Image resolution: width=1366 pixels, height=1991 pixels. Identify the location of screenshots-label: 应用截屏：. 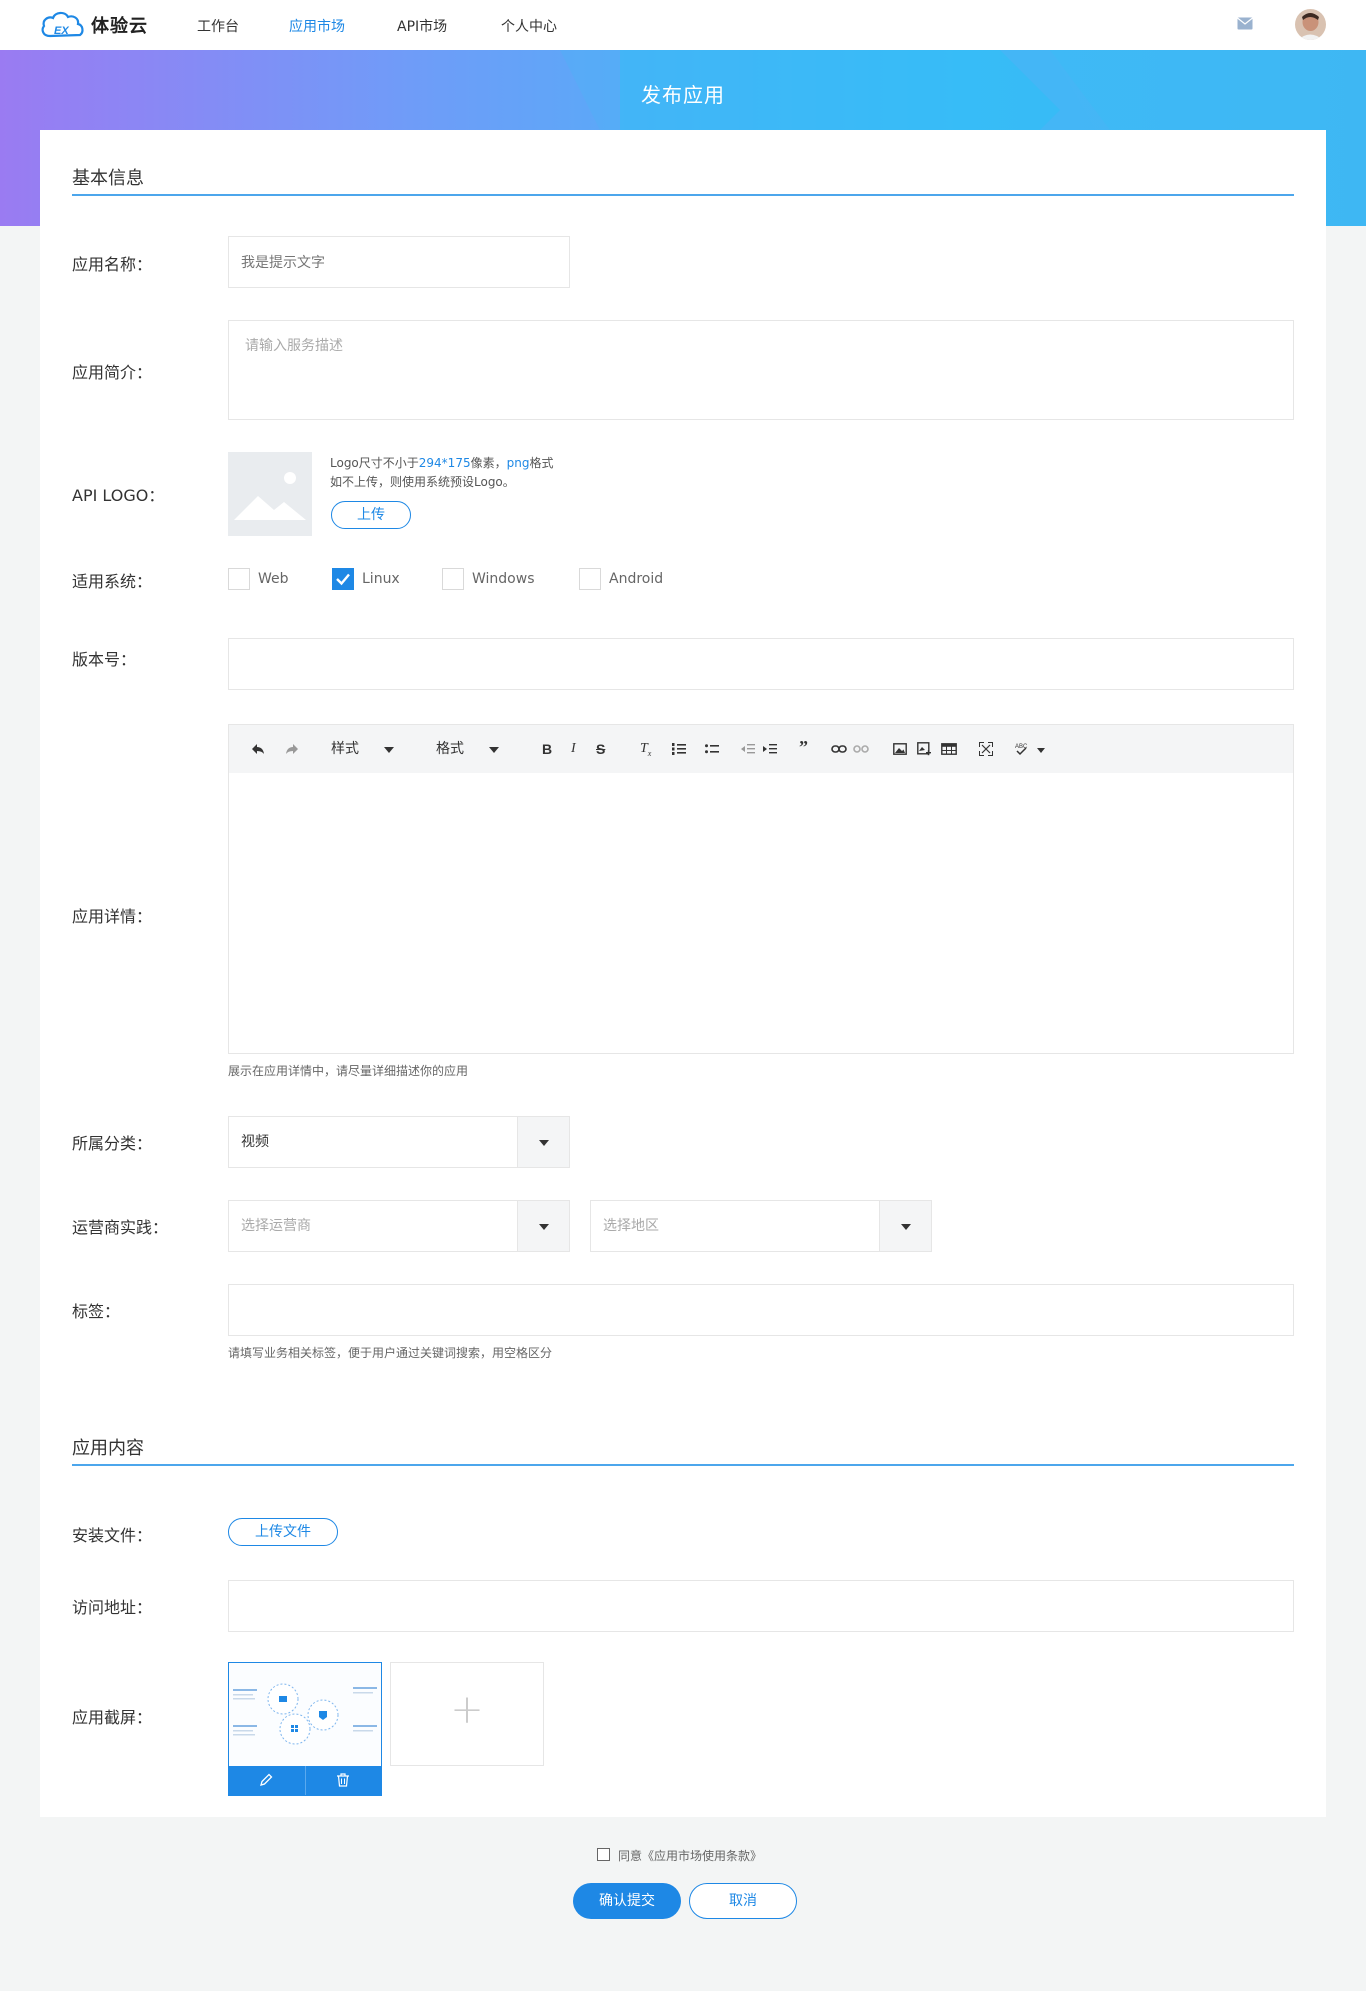
(112, 1717).